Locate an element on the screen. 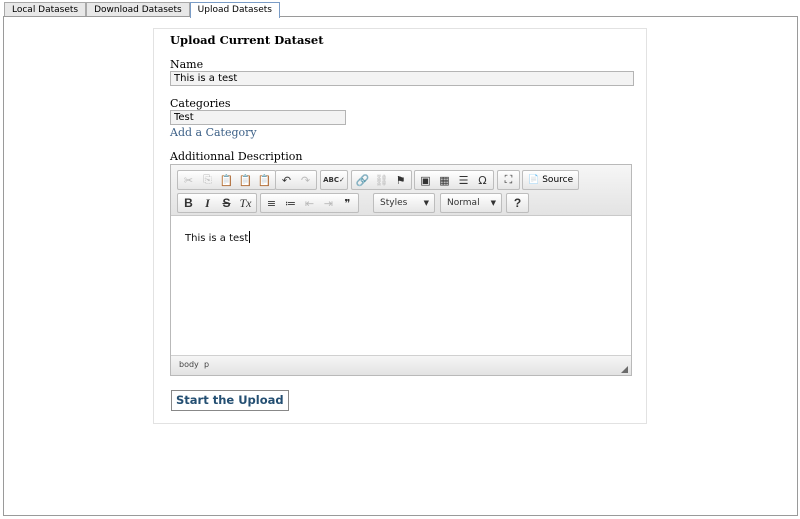 The height and width of the screenshot is (519, 800). indent-icon: ⇥ is located at coordinates (328, 203).